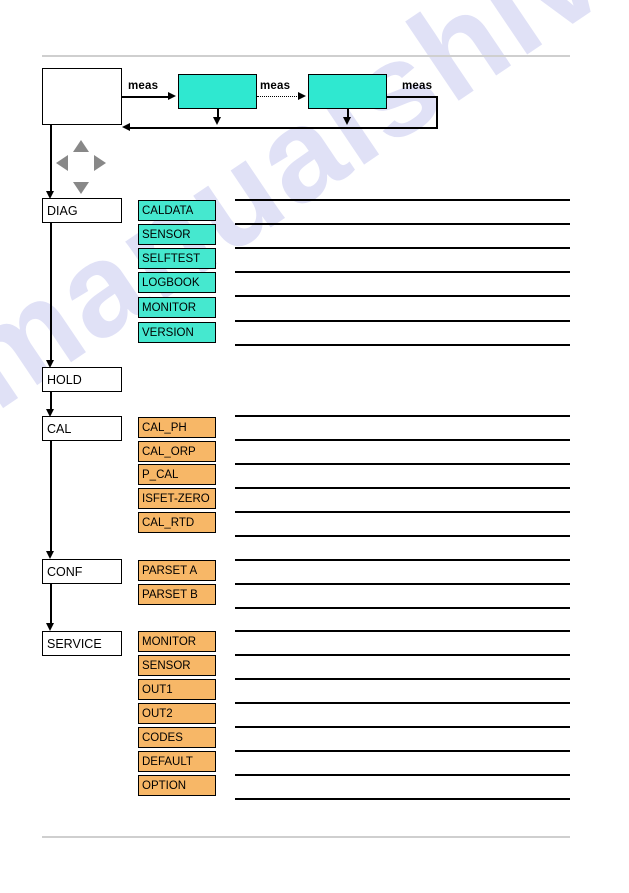  I want to click on bottom-divider, so click(306, 837).